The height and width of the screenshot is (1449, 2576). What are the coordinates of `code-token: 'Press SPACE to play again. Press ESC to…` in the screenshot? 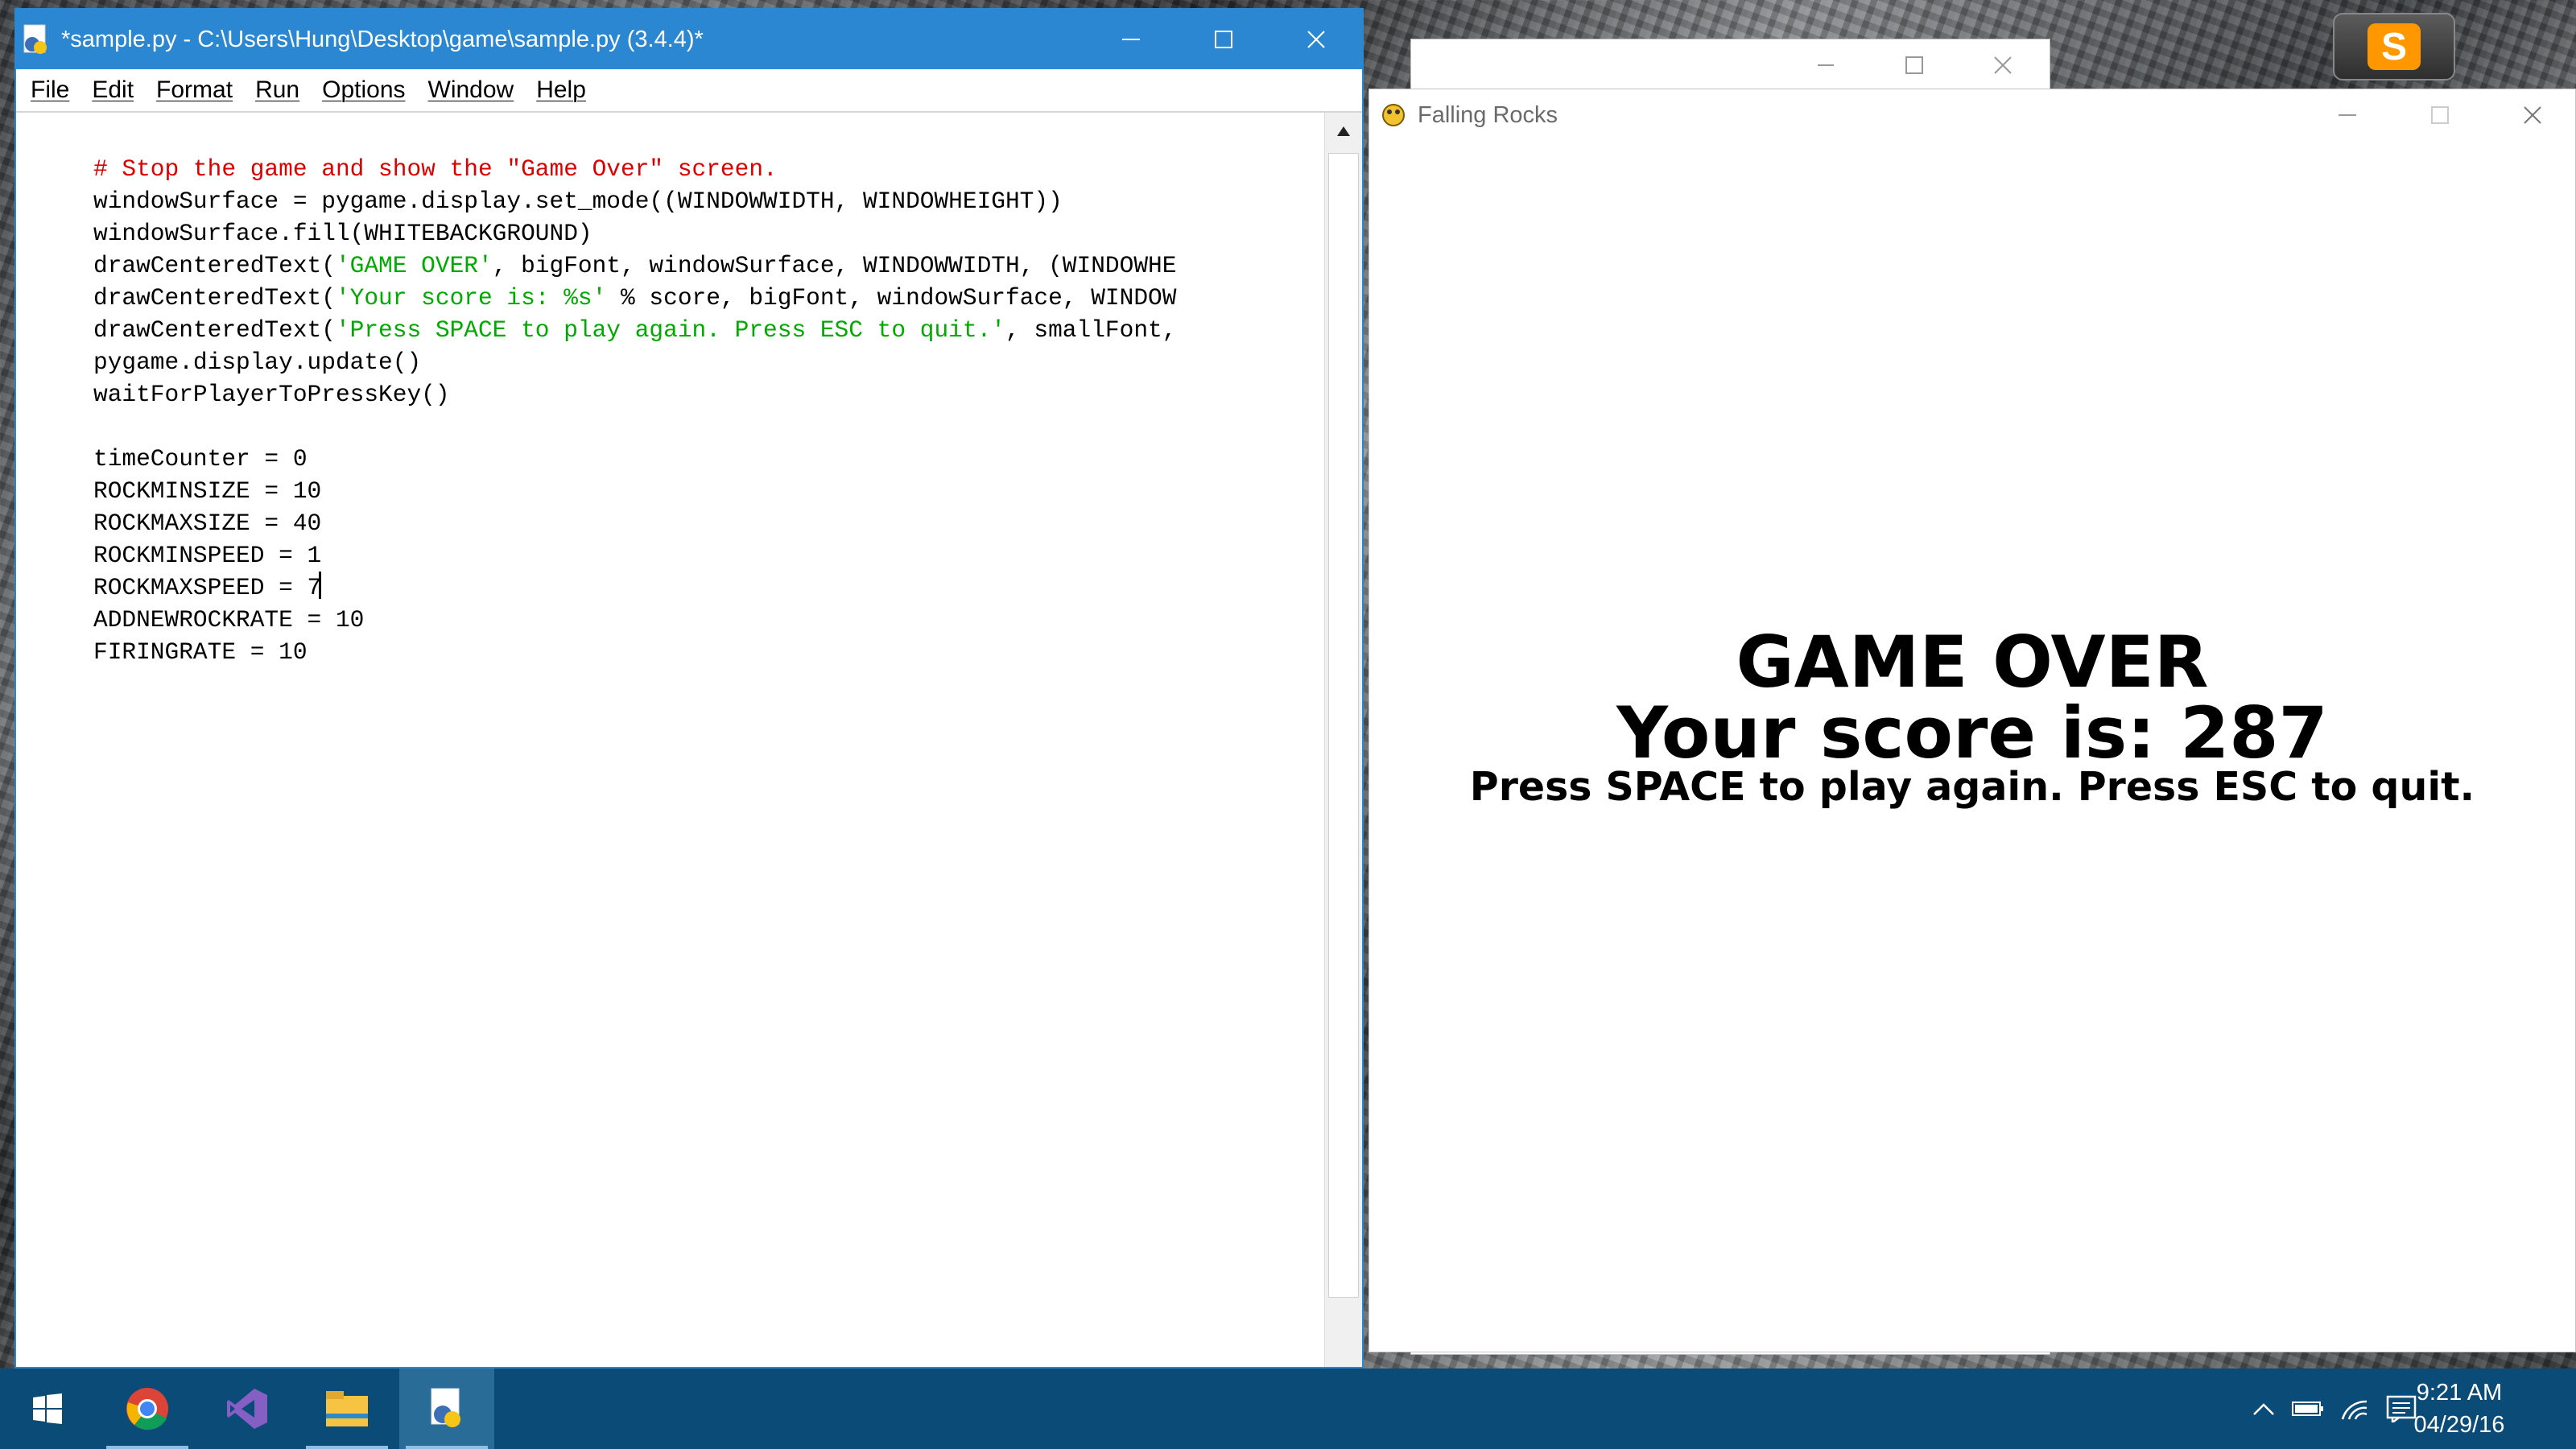 It's located at (670, 330).